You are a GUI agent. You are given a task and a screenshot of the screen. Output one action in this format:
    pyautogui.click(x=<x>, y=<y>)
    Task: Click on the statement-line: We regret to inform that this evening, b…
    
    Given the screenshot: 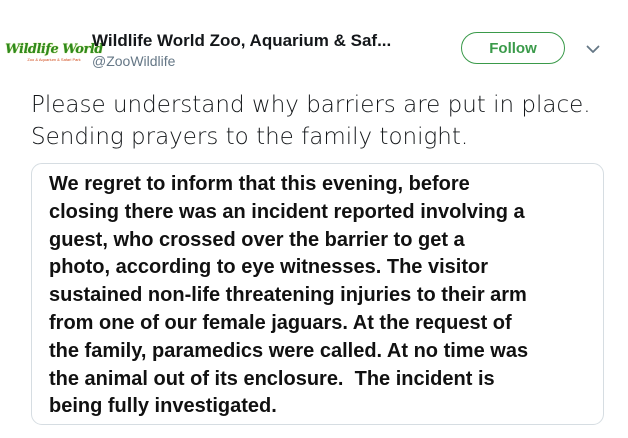 What is the action you would take?
    pyautogui.click(x=259, y=184)
    